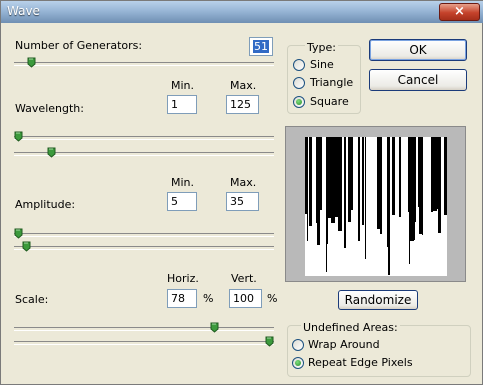 This screenshot has height=385, width=483. Describe the element at coordinates (26, 246) in the screenshot. I see `amplitude-max-slider-thumb` at that location.